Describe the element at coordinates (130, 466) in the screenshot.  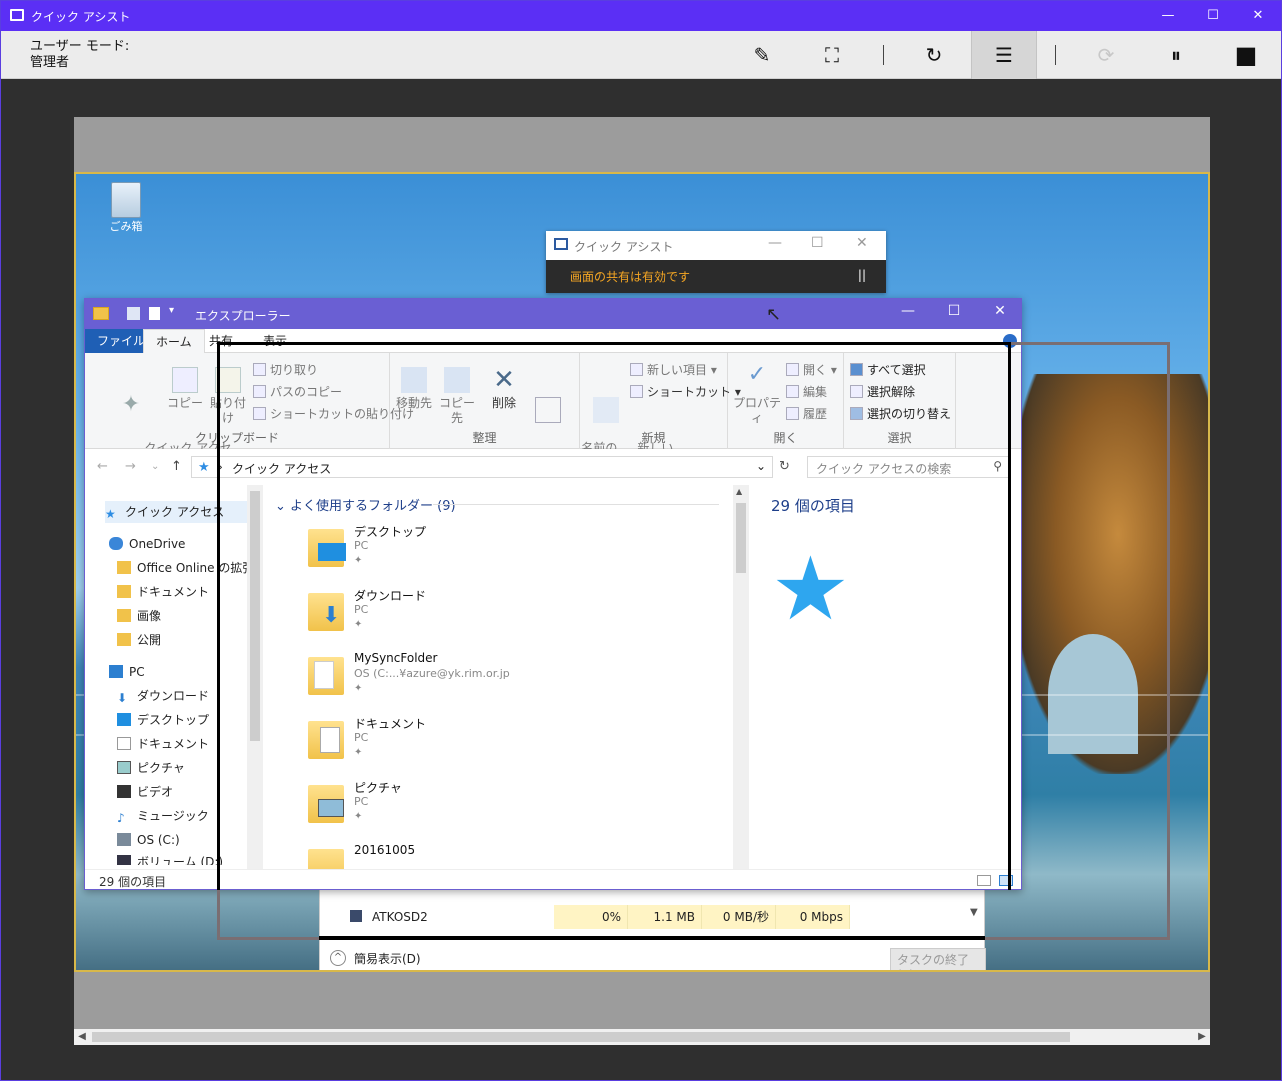
I see `forward-button: →` at that location.